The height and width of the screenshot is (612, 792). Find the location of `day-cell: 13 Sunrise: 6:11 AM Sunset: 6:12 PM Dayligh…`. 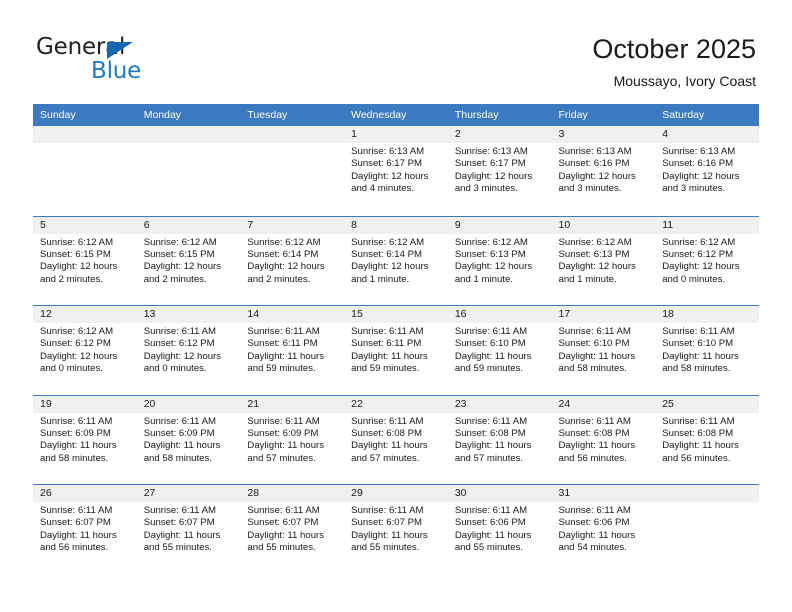

day-cell: 13 Sunrise: 6:11 AM Sunset: 6:12 PM Dayligh… is located at coordinates (188, 350).